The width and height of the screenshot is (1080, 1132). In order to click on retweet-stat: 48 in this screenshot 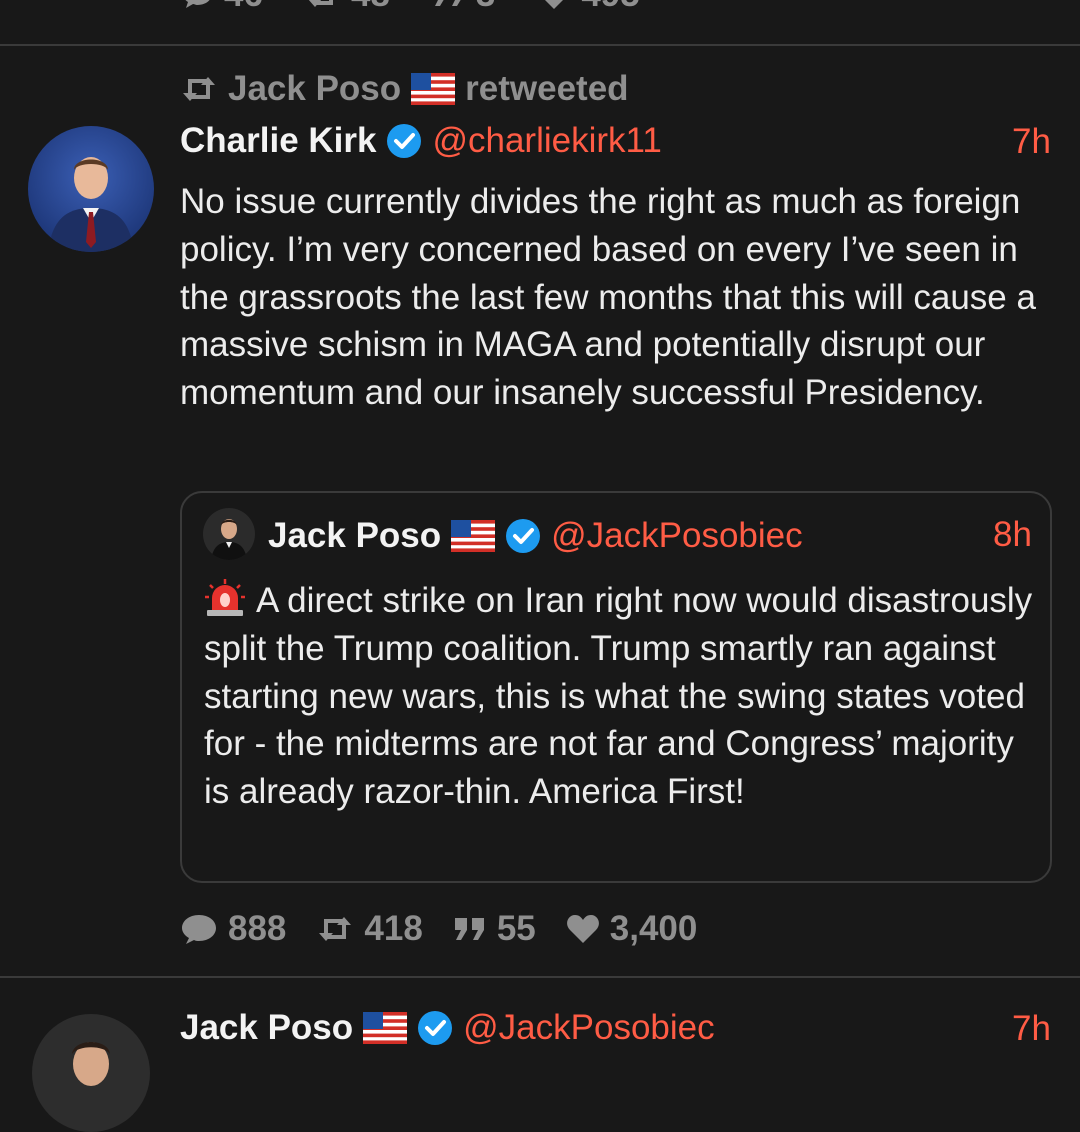, I will do `click(347, 7)`.